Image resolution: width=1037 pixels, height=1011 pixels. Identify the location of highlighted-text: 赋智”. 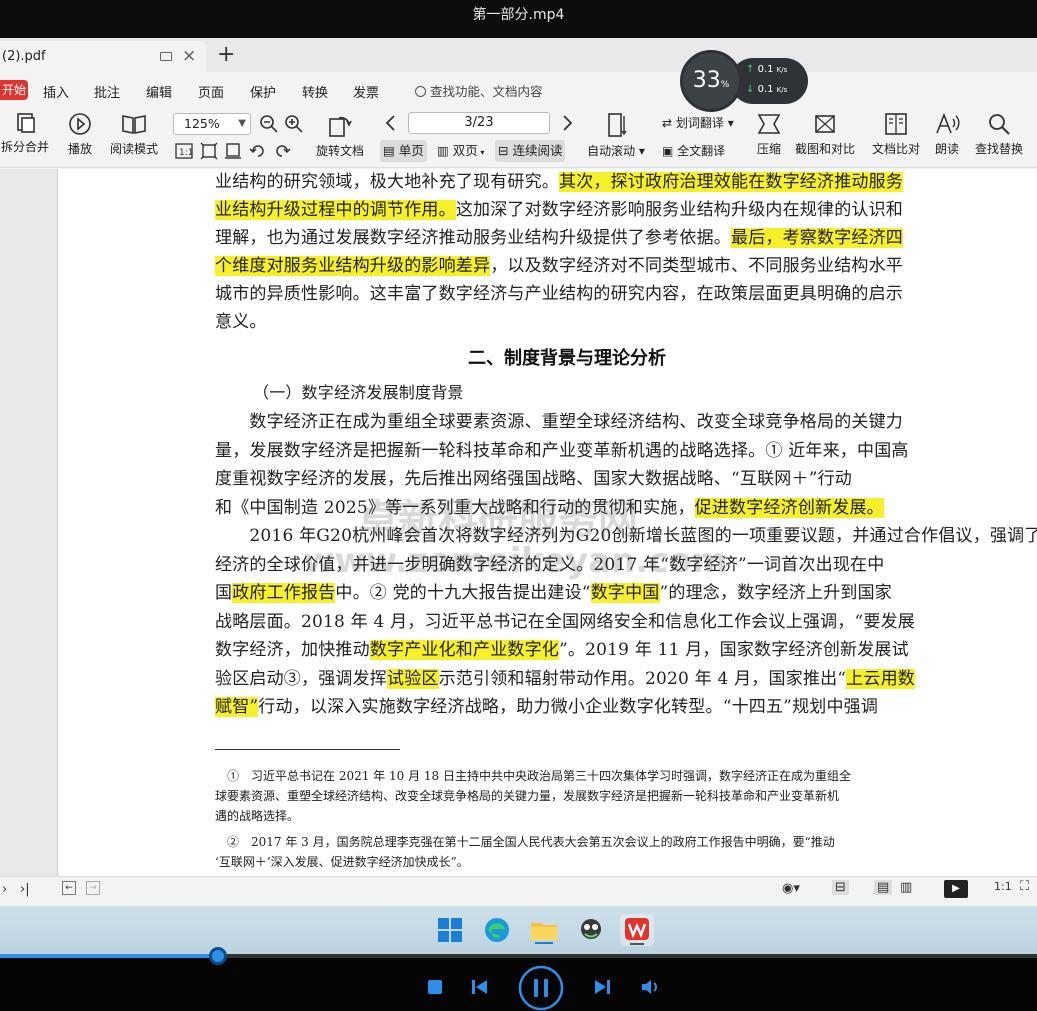
(237, 707).